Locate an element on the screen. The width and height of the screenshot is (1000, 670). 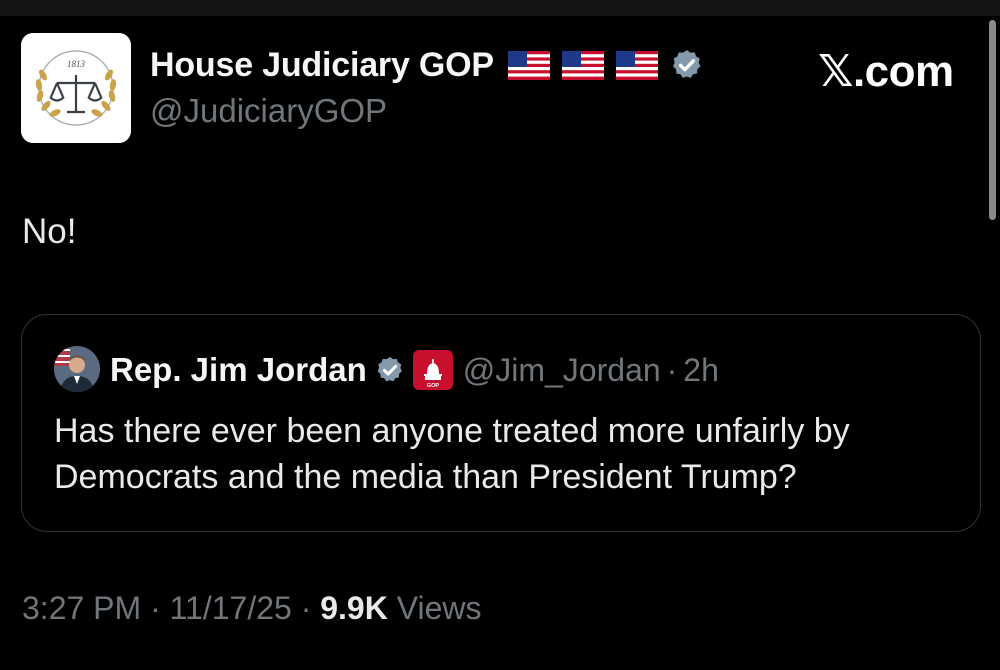
gop-affiliate-badge-icon: GOP is located at coordinates (432, 370).